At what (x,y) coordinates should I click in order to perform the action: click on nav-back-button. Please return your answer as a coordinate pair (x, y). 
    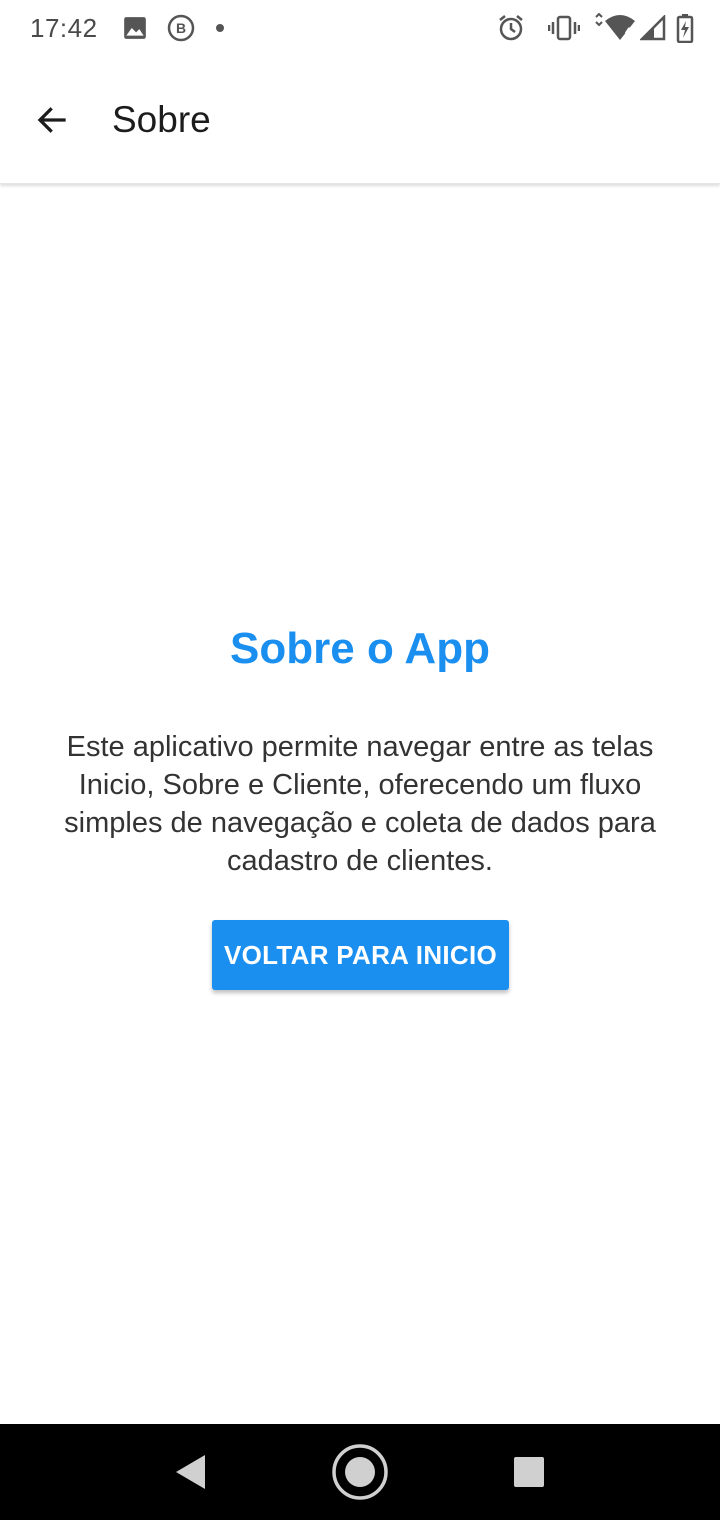
    Looking at the image, I should click on (190, 1472).